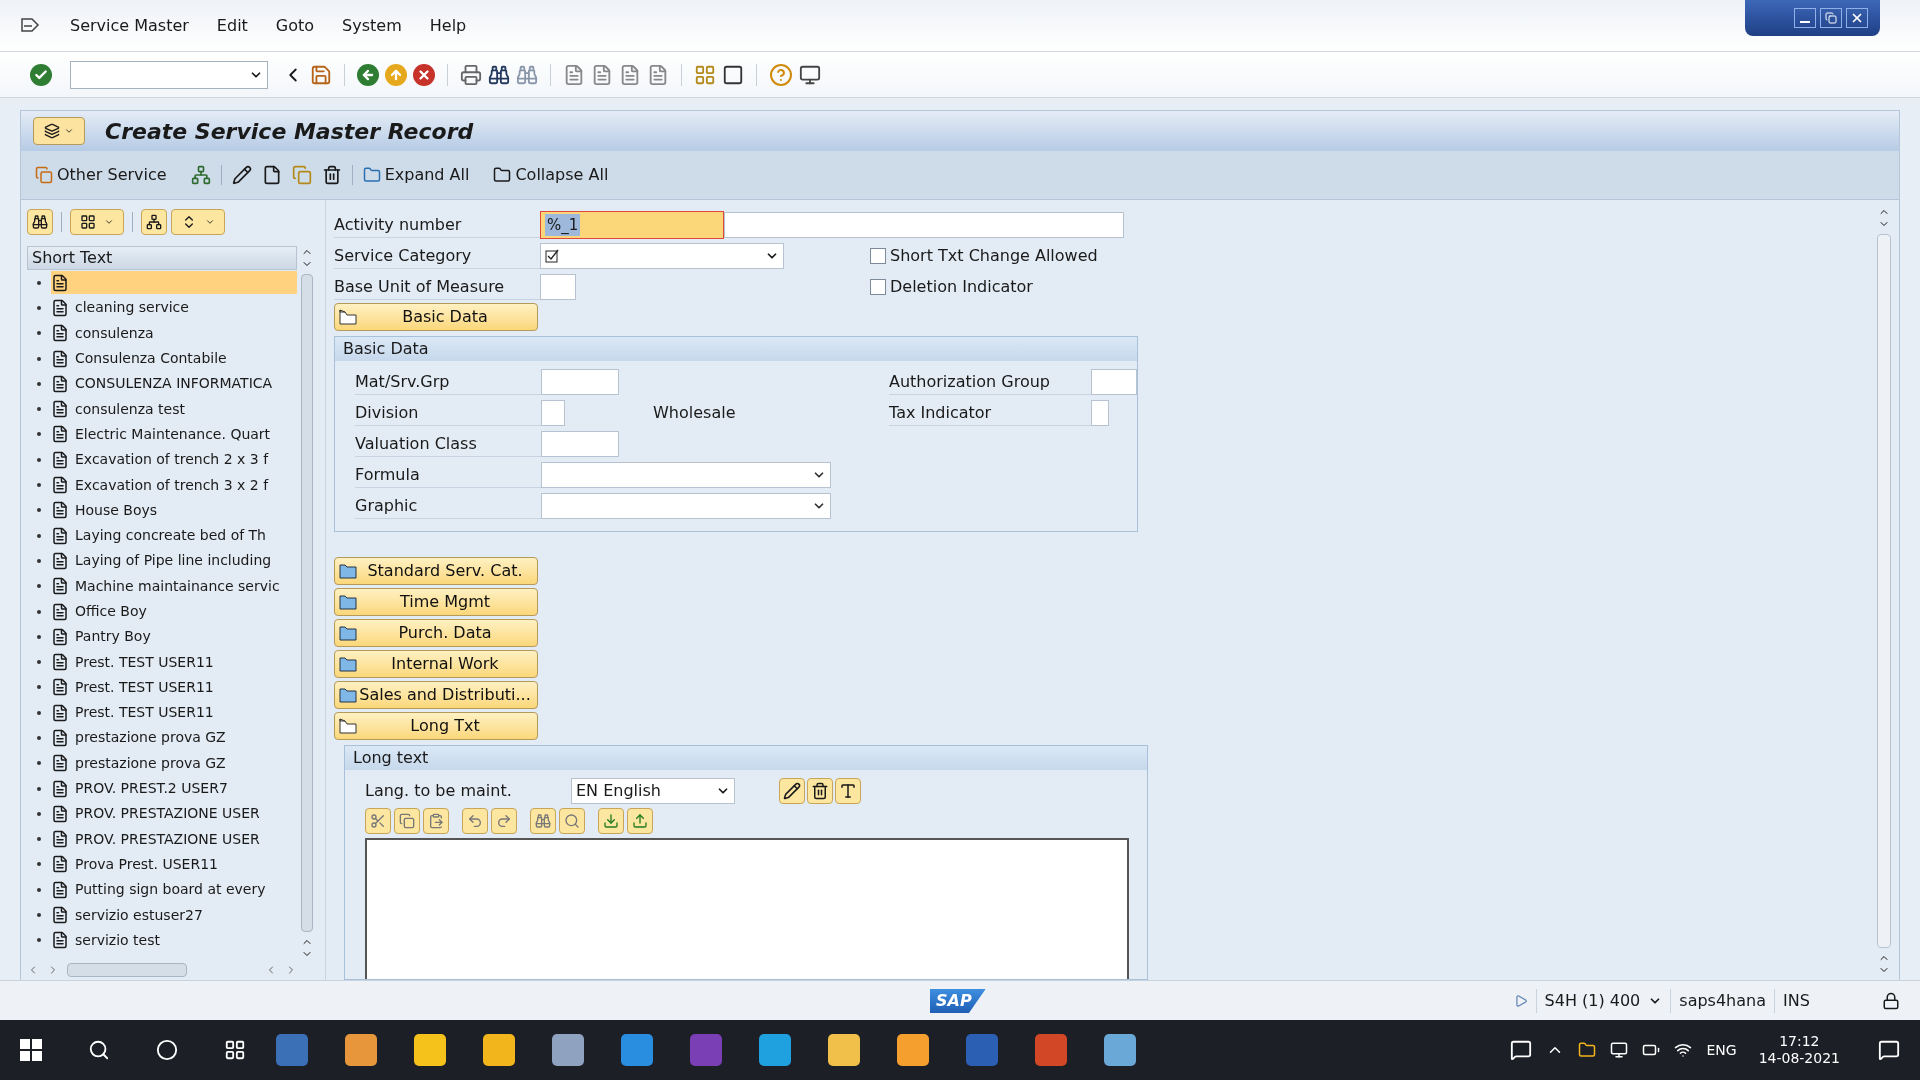 This screenshot has height=1080, width=1920. Describe the element at coordinates (1619, 1050) in the screenshot. I see `display-icon` at that location.